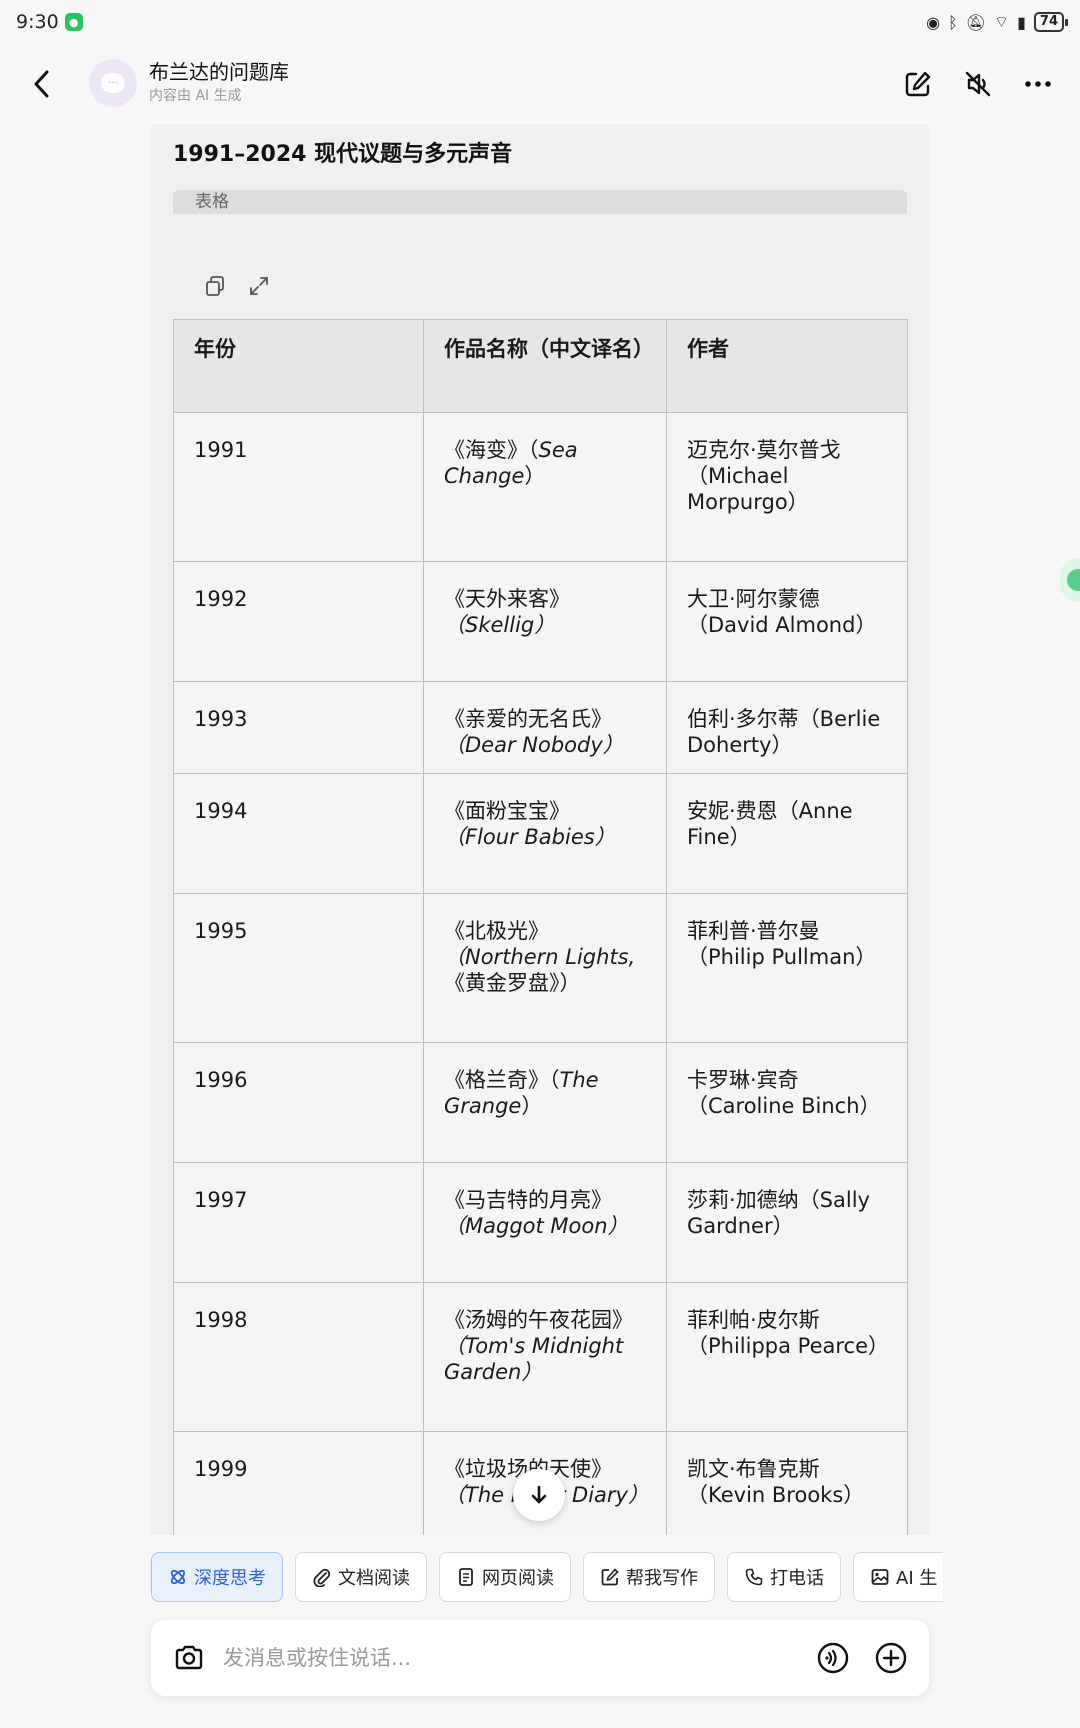  I want to click on work-cn: 《汤姆的午夜花园》, so click(538, 1320).